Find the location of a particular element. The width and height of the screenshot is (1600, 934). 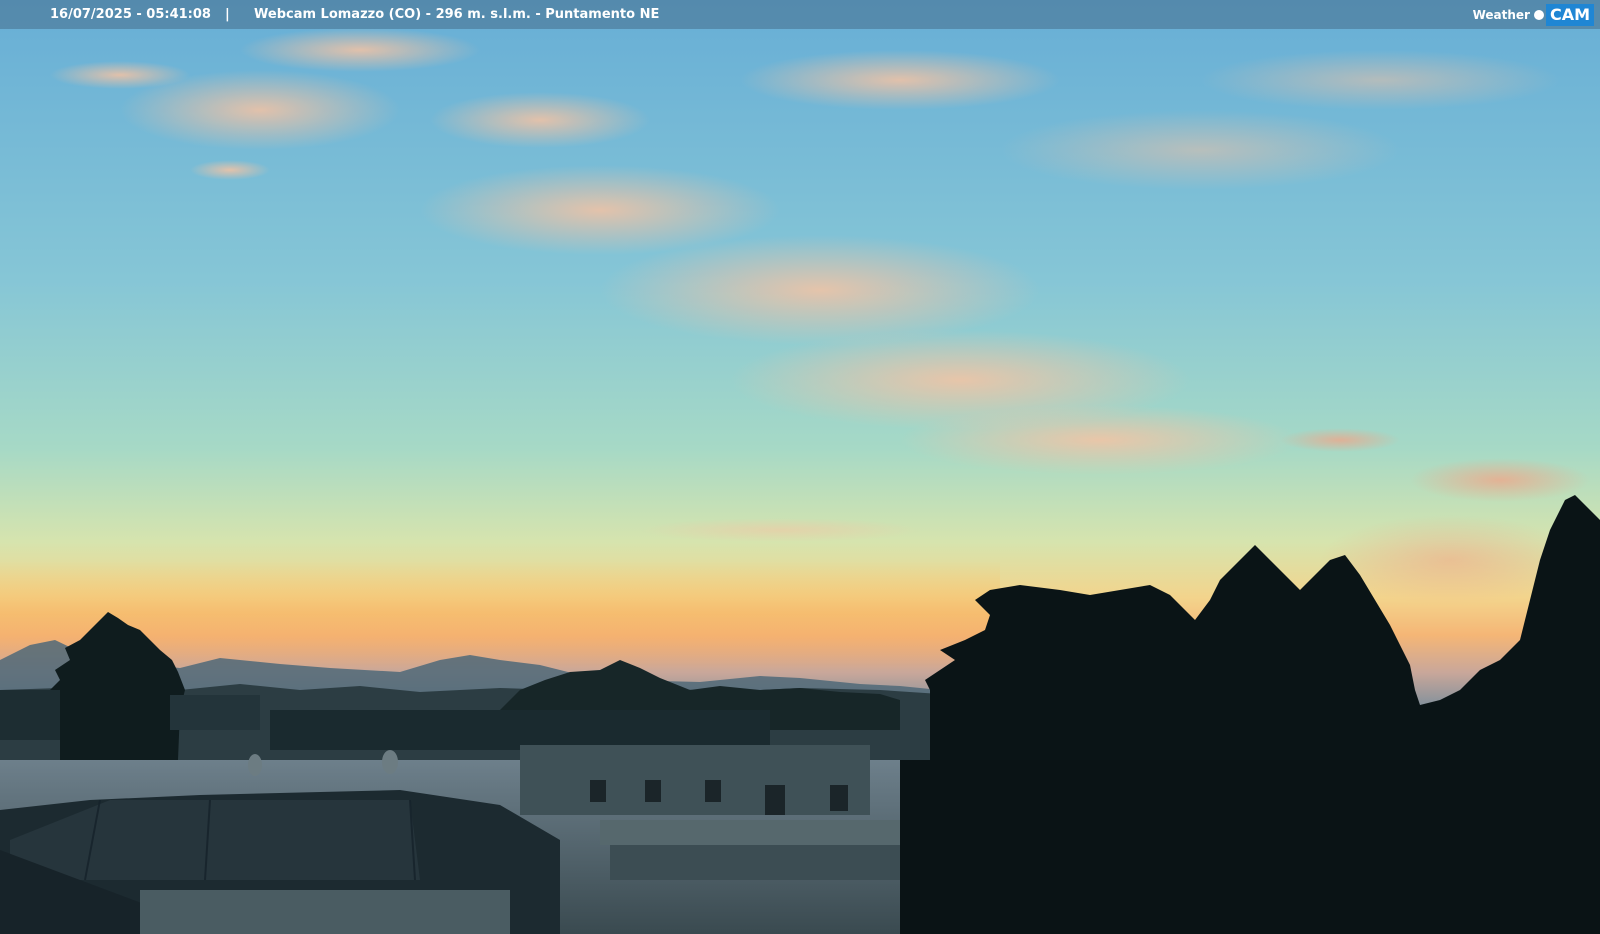

weathercam-logo: Weather CAM is located at coordinates (1533, 15).